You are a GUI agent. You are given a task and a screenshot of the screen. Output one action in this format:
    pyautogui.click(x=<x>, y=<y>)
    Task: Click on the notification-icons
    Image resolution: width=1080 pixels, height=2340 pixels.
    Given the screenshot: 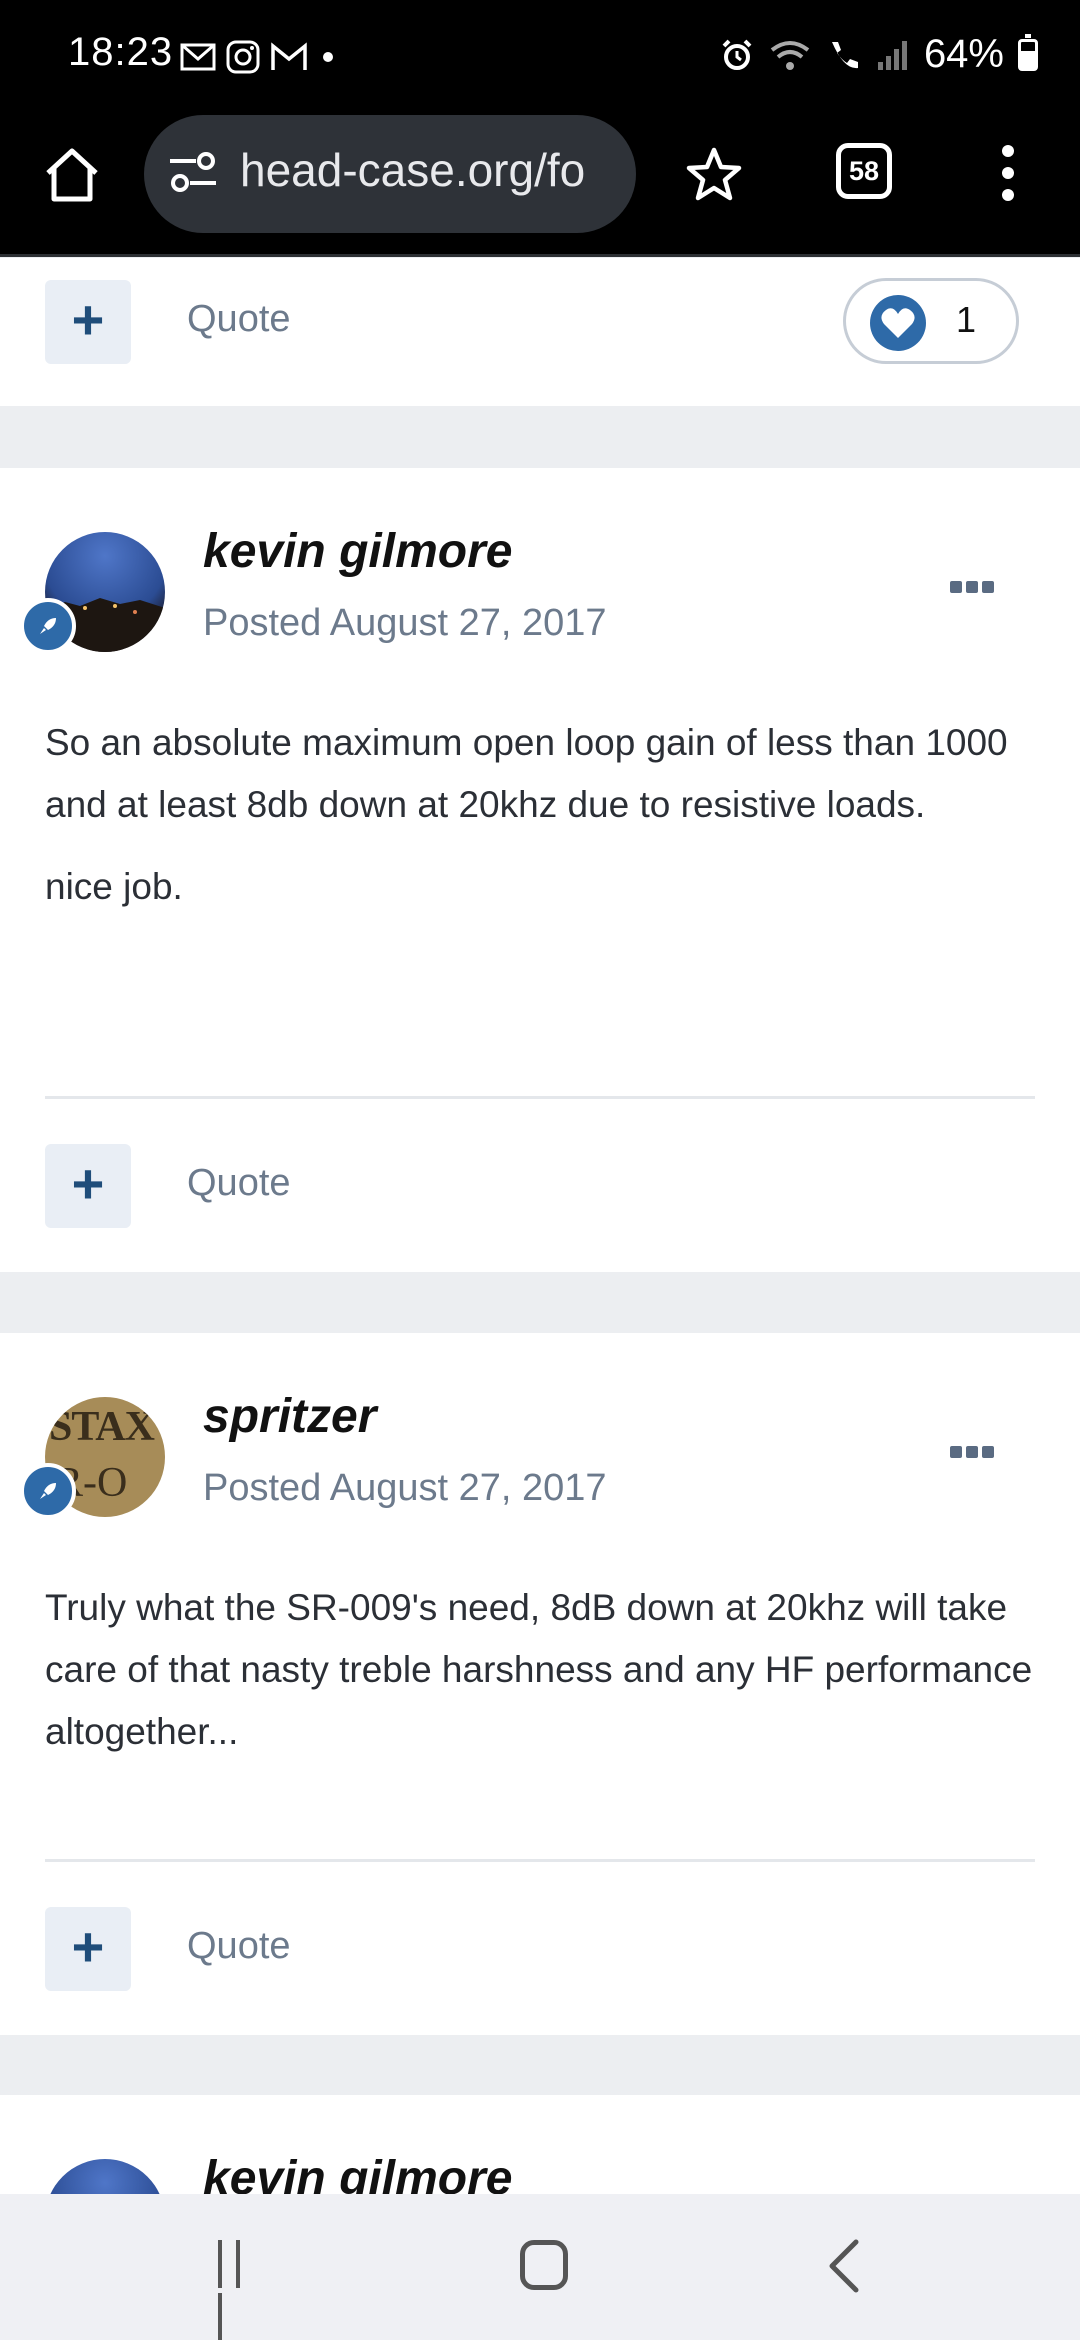 What is the action you would take?
    pyautogui.click(x=259, y=57)
    